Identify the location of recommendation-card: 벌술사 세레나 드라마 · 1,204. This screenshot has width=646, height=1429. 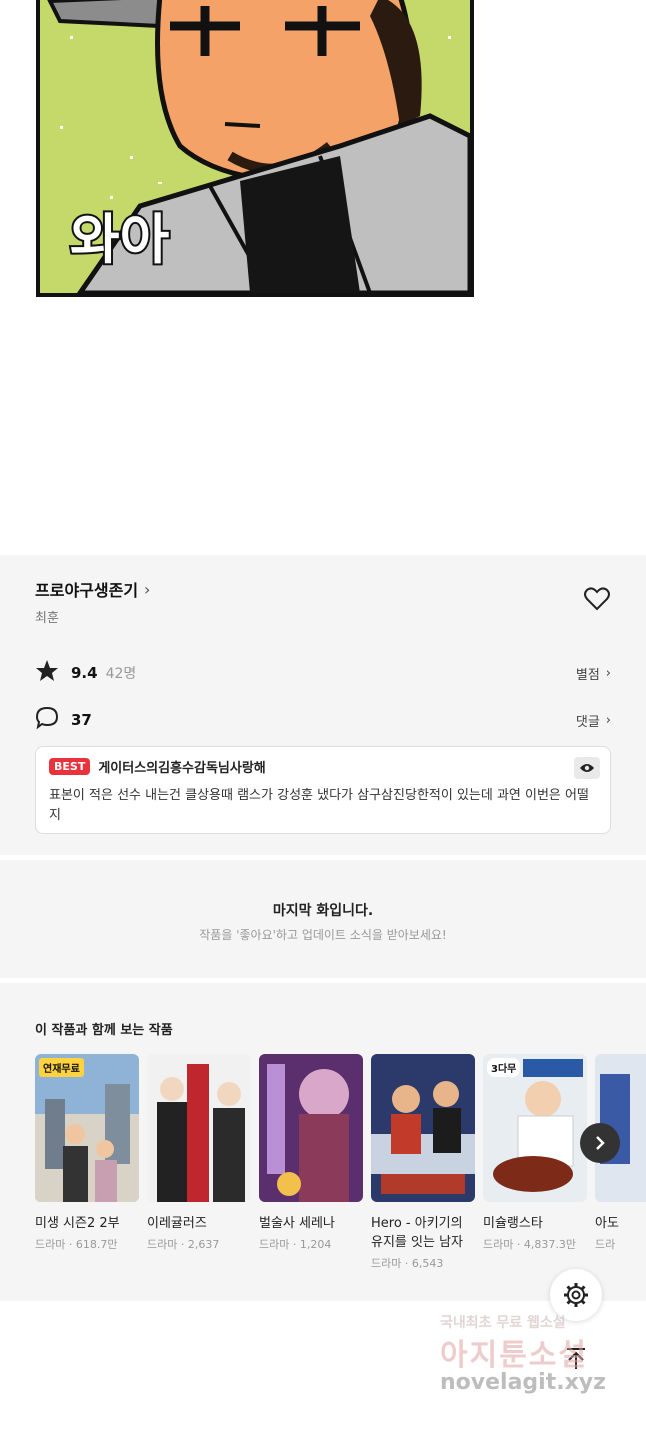
(311, 1153).